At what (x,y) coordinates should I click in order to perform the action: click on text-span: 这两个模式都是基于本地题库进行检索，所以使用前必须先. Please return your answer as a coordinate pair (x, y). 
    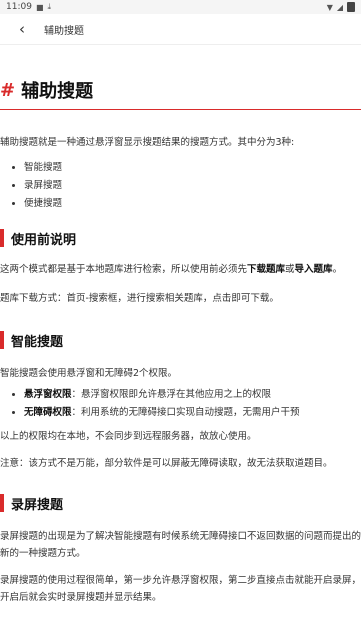
    Looking at the image, I should click on (124, 269).